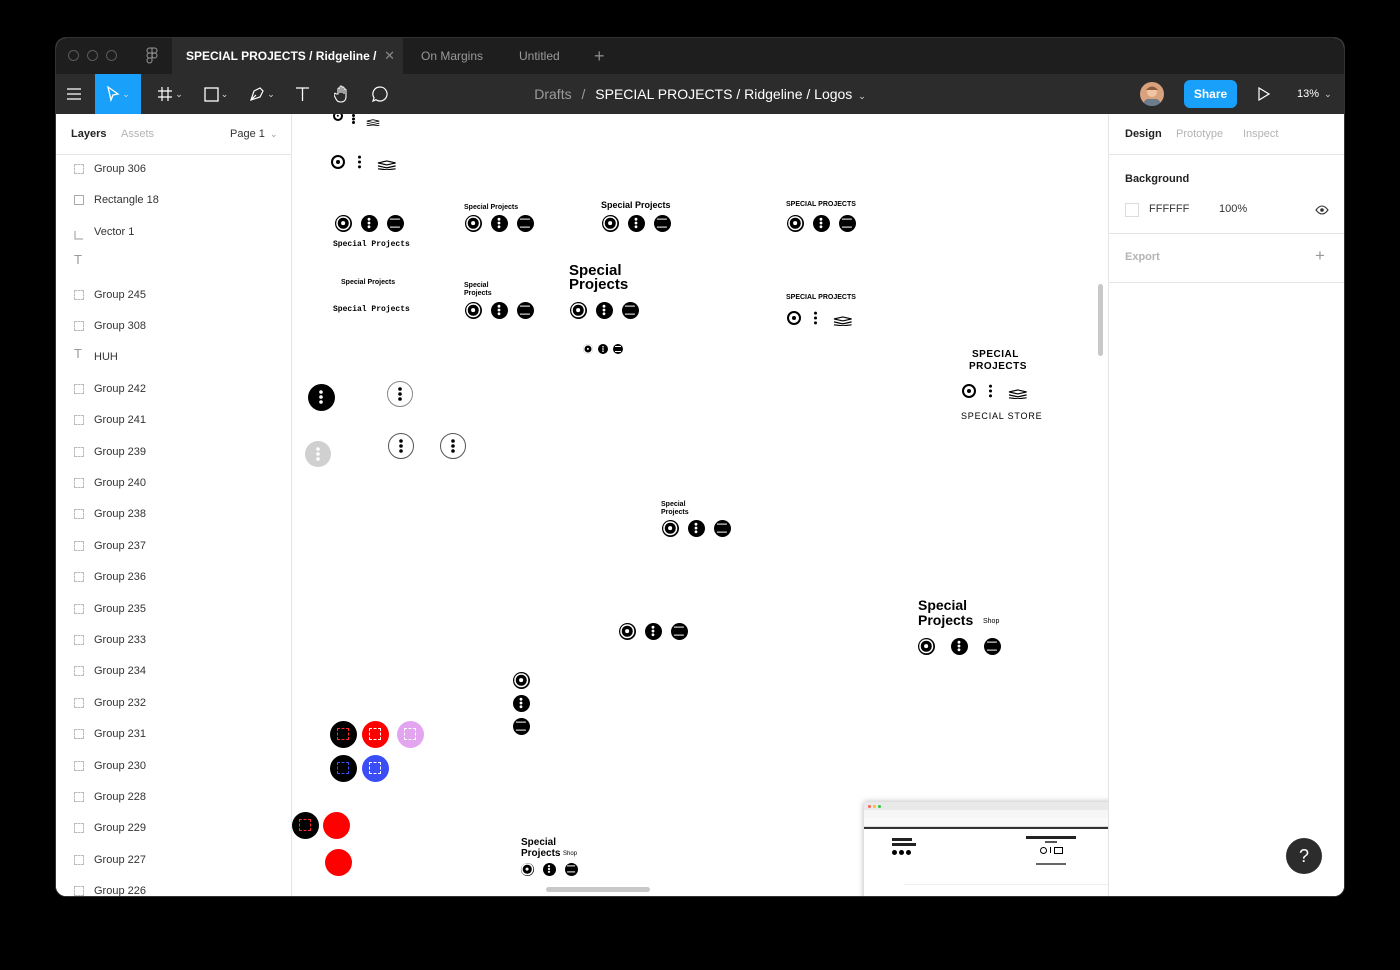  Describe the element at coordinates (995, 354) in the screenshot. I see `logo-wordmark-text: SPECIAL` at that location.